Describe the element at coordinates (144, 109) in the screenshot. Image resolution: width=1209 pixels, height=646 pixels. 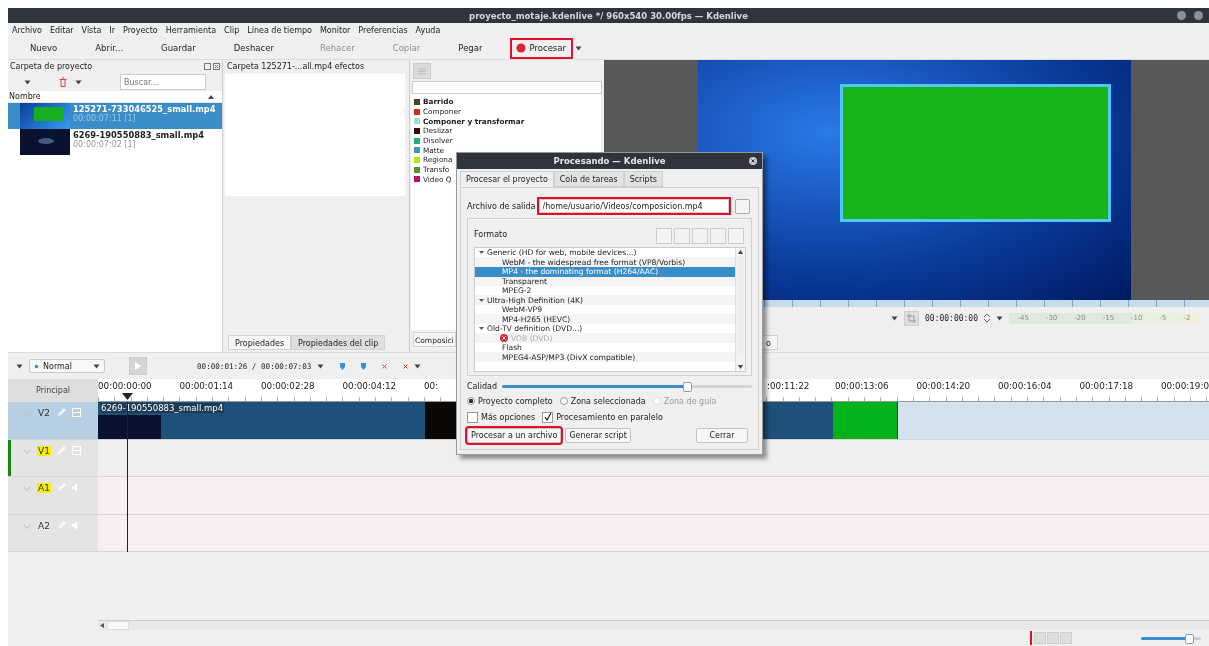
I see `clip-name: 125271-733046525_small.mp4` at that location.